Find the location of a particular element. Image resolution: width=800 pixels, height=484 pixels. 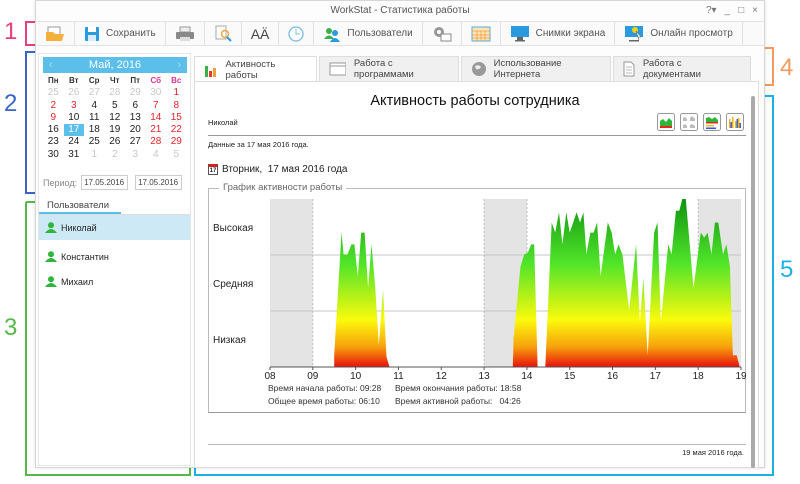

calendar-day: 20 is located at coordinates (135, 130).